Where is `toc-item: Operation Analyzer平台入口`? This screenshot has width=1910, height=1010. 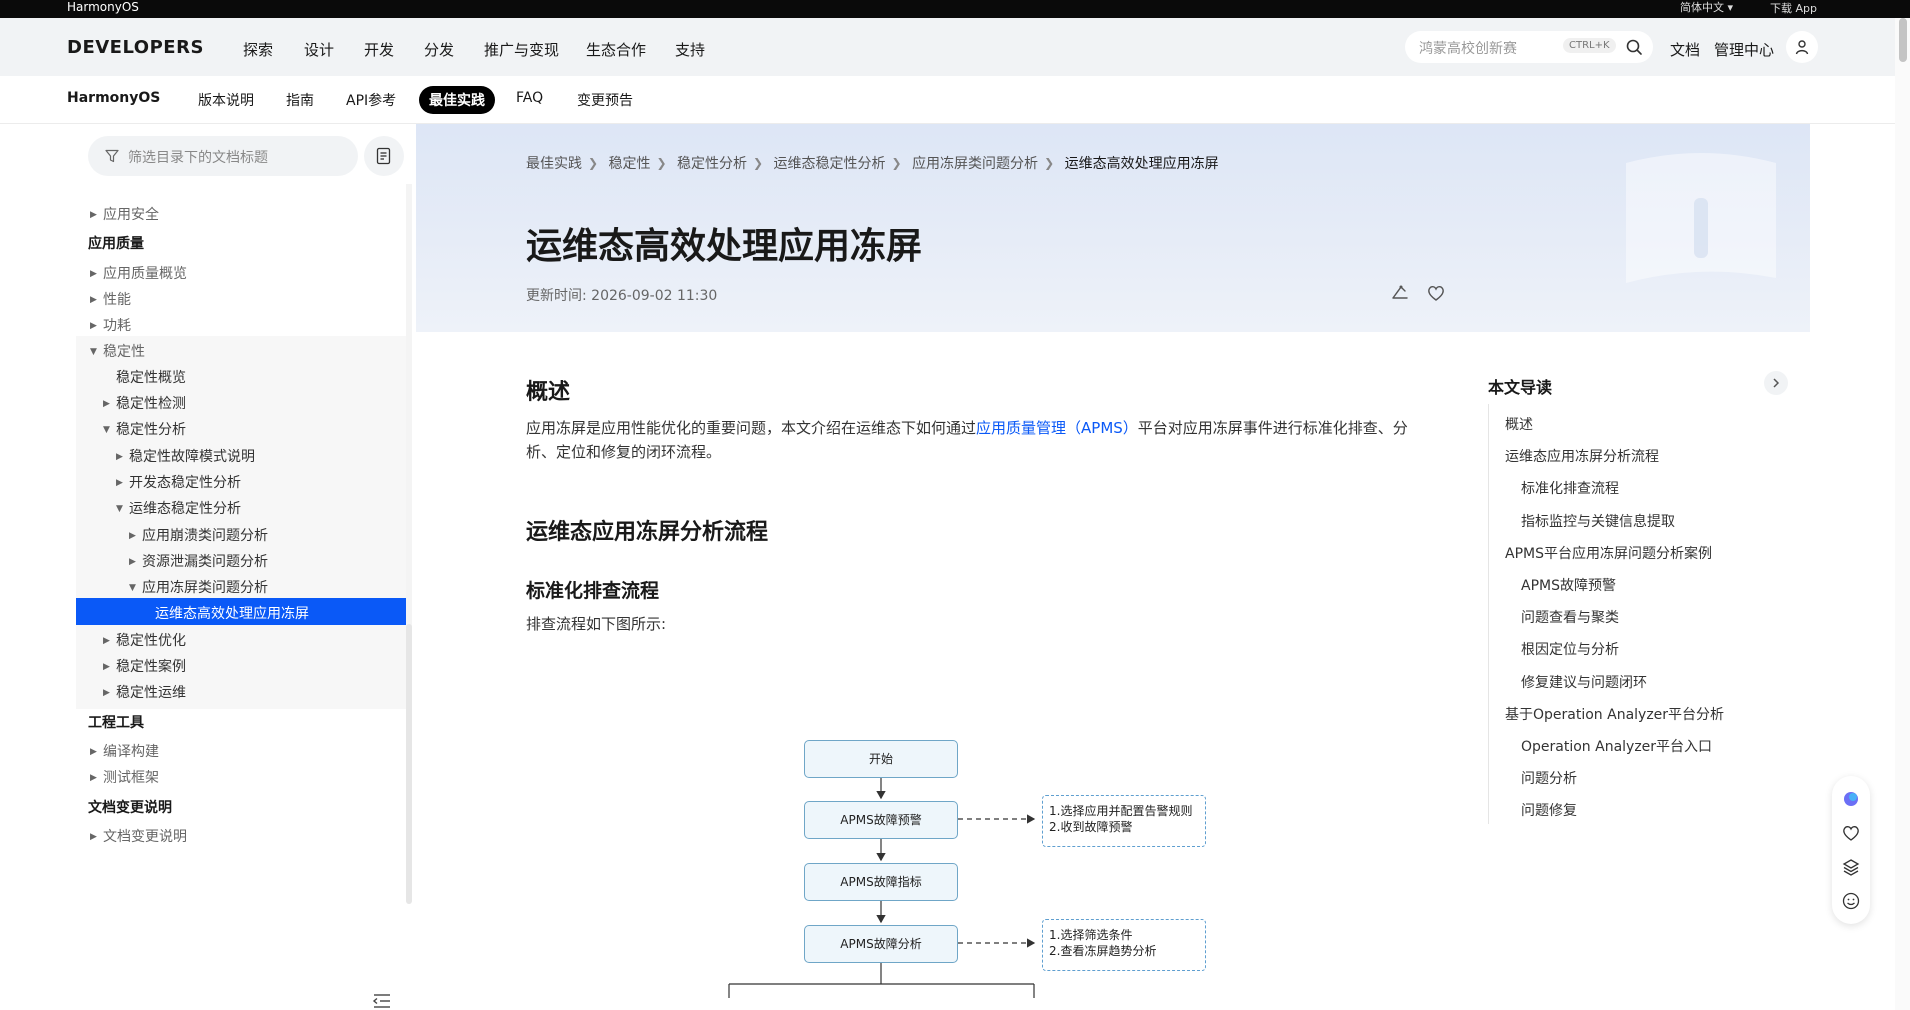 toc-item: Operation Analyzer平台入口 is located at coordinates (1616, 746).